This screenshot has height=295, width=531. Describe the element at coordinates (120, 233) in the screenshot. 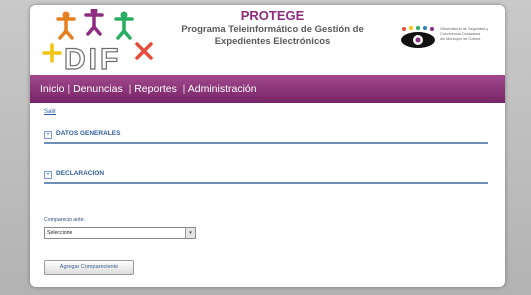

I see `comparecio-select: Seleccione ▾` at that location.